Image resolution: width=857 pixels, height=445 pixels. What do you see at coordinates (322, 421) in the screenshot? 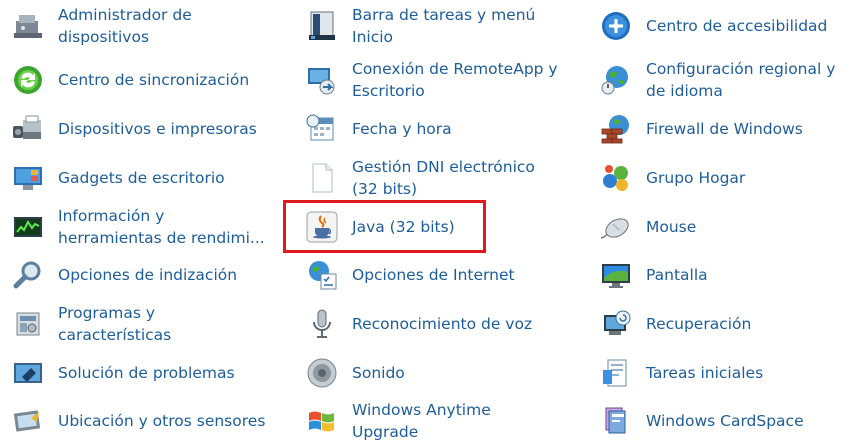
I see `windows-anytime-upgrade-icon` at bounding box center [322, 421].